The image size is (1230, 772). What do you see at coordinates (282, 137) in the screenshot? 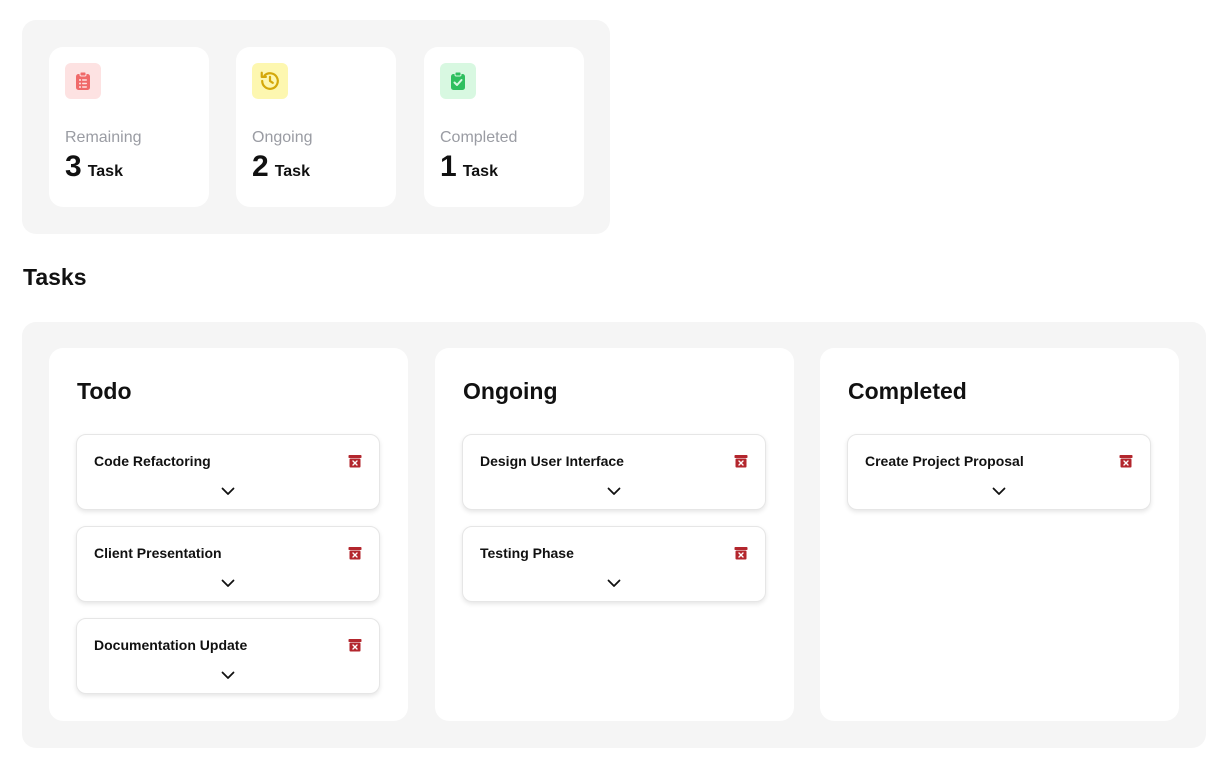
I see `stat-label: Ongoing` at bounding box center [282, 137].